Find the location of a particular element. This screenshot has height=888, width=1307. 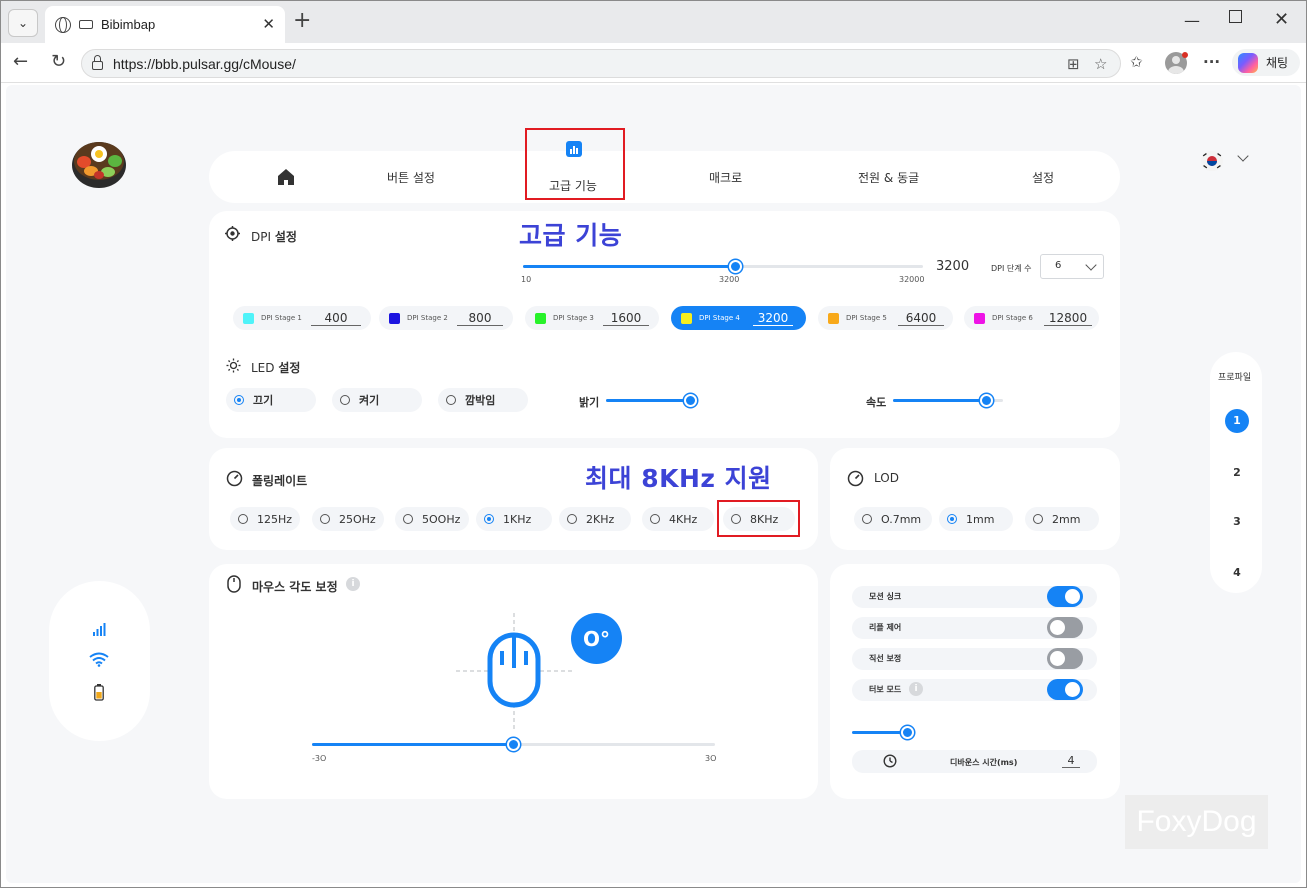

lod-option-0-7: O.7mm is located at coordinates (893, 519).